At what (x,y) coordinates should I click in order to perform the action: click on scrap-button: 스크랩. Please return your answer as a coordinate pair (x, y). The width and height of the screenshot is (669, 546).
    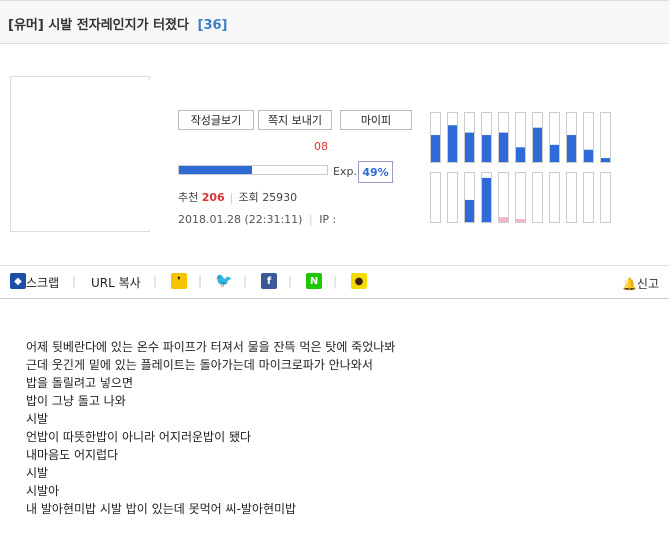
    Looking at the image, I should click on (42, 282).